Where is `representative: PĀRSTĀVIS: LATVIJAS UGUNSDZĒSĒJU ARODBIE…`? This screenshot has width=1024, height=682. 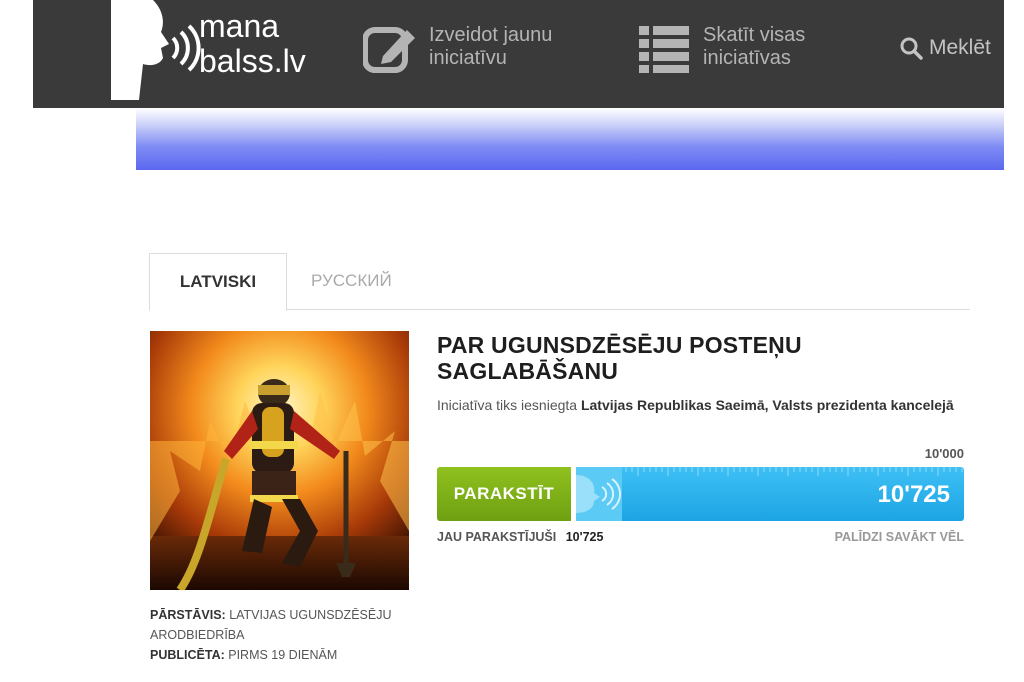
representative: PĀRSTĀVIS: LATVIJAS UGUNSDZĒSĒJU ARODBIE… is located at coordinates (285, 625).